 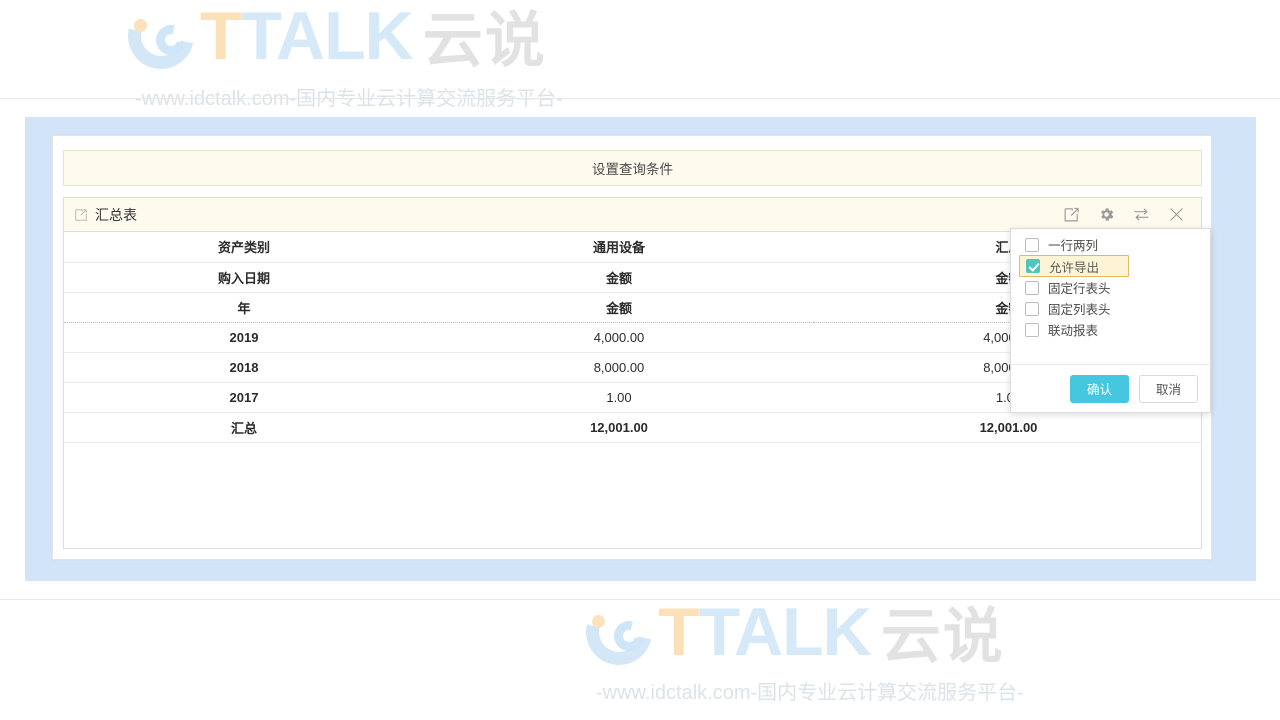 What do you see at coordinates (1168, 388) in the screenshot?
I see `cancel-button: 取消` at bounding box center [1168, 388].